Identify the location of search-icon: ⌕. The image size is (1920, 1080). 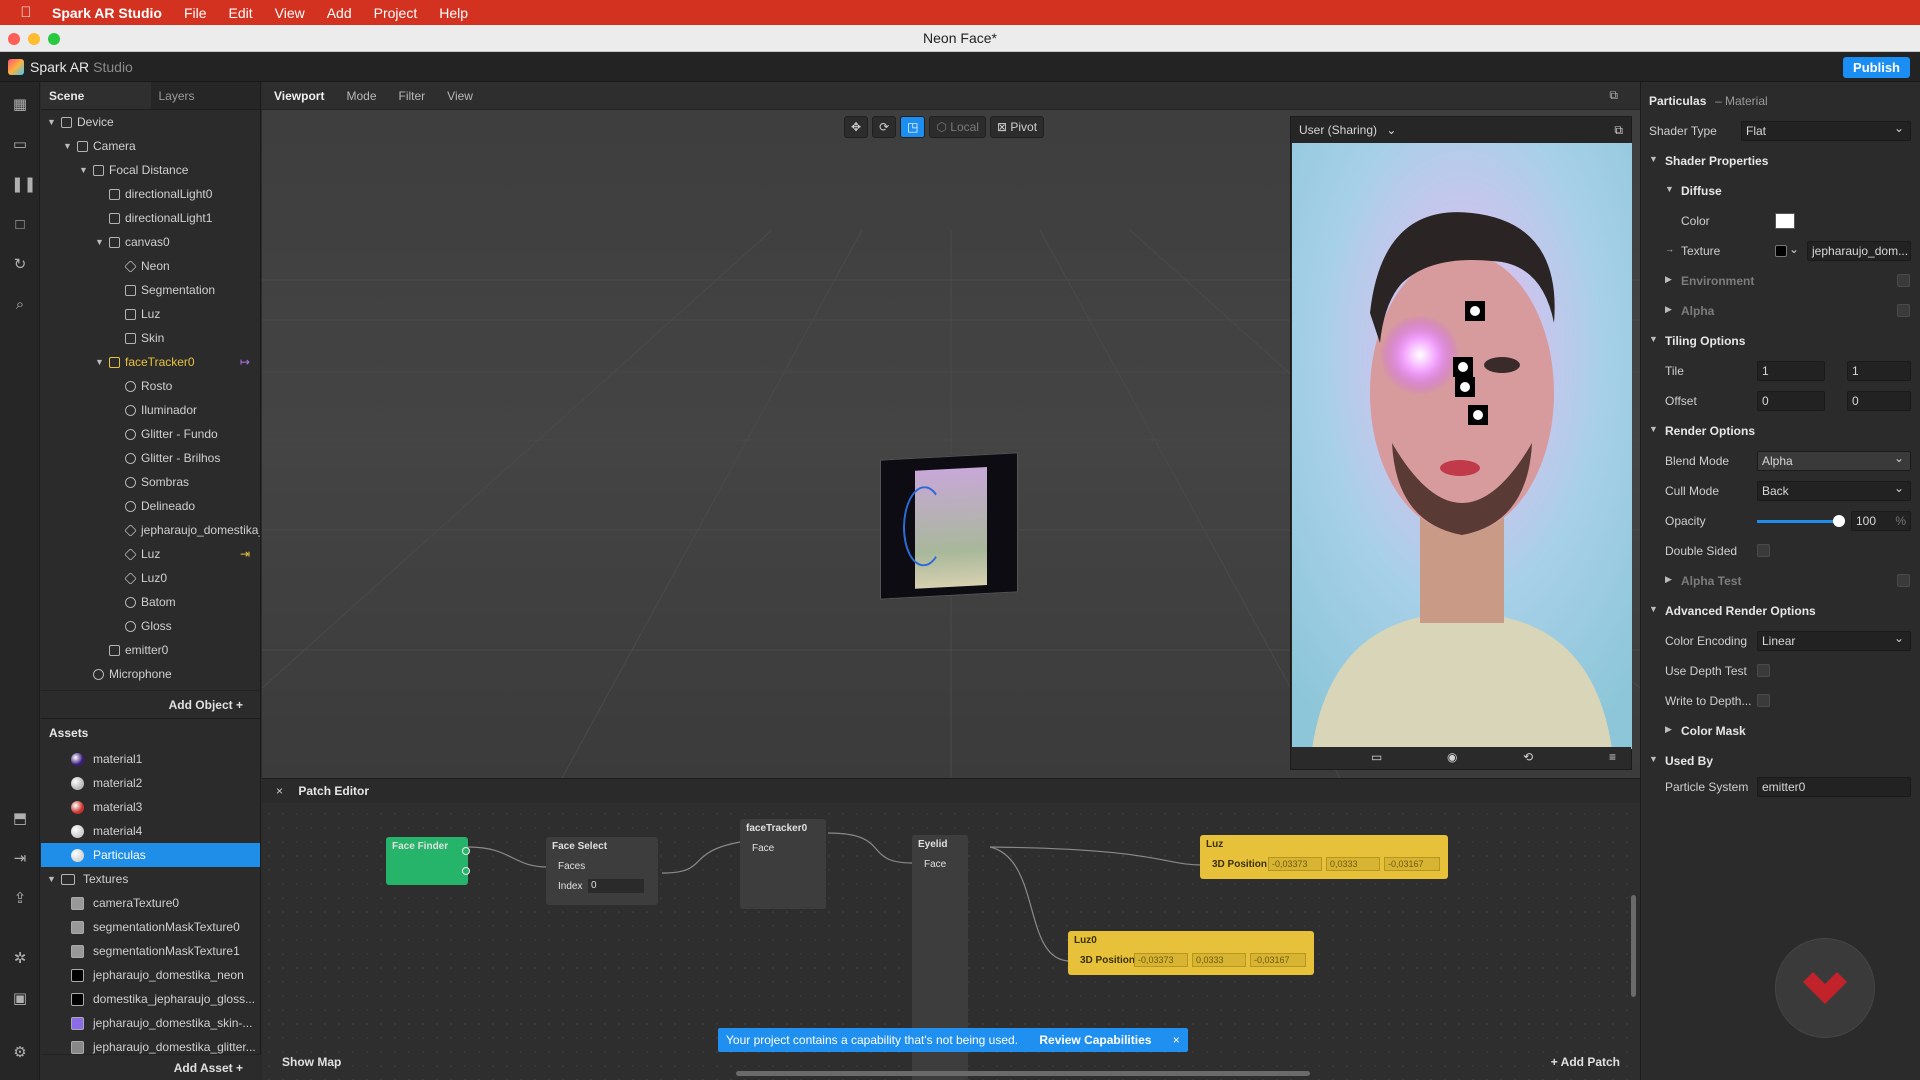
(20, 305).